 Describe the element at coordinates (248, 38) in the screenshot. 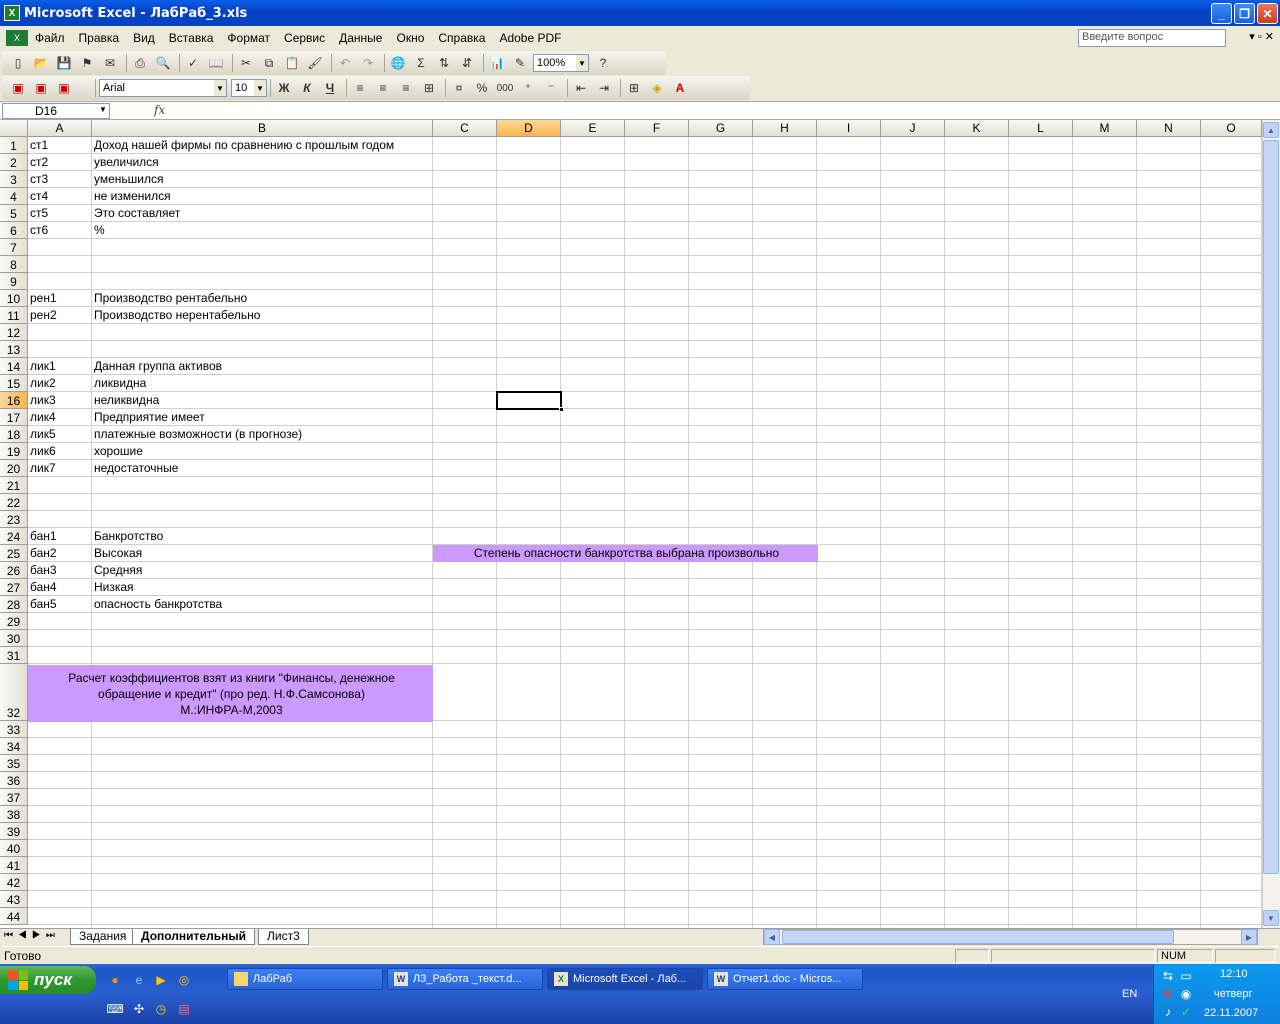

I see `menu-format: Формат` at that location.